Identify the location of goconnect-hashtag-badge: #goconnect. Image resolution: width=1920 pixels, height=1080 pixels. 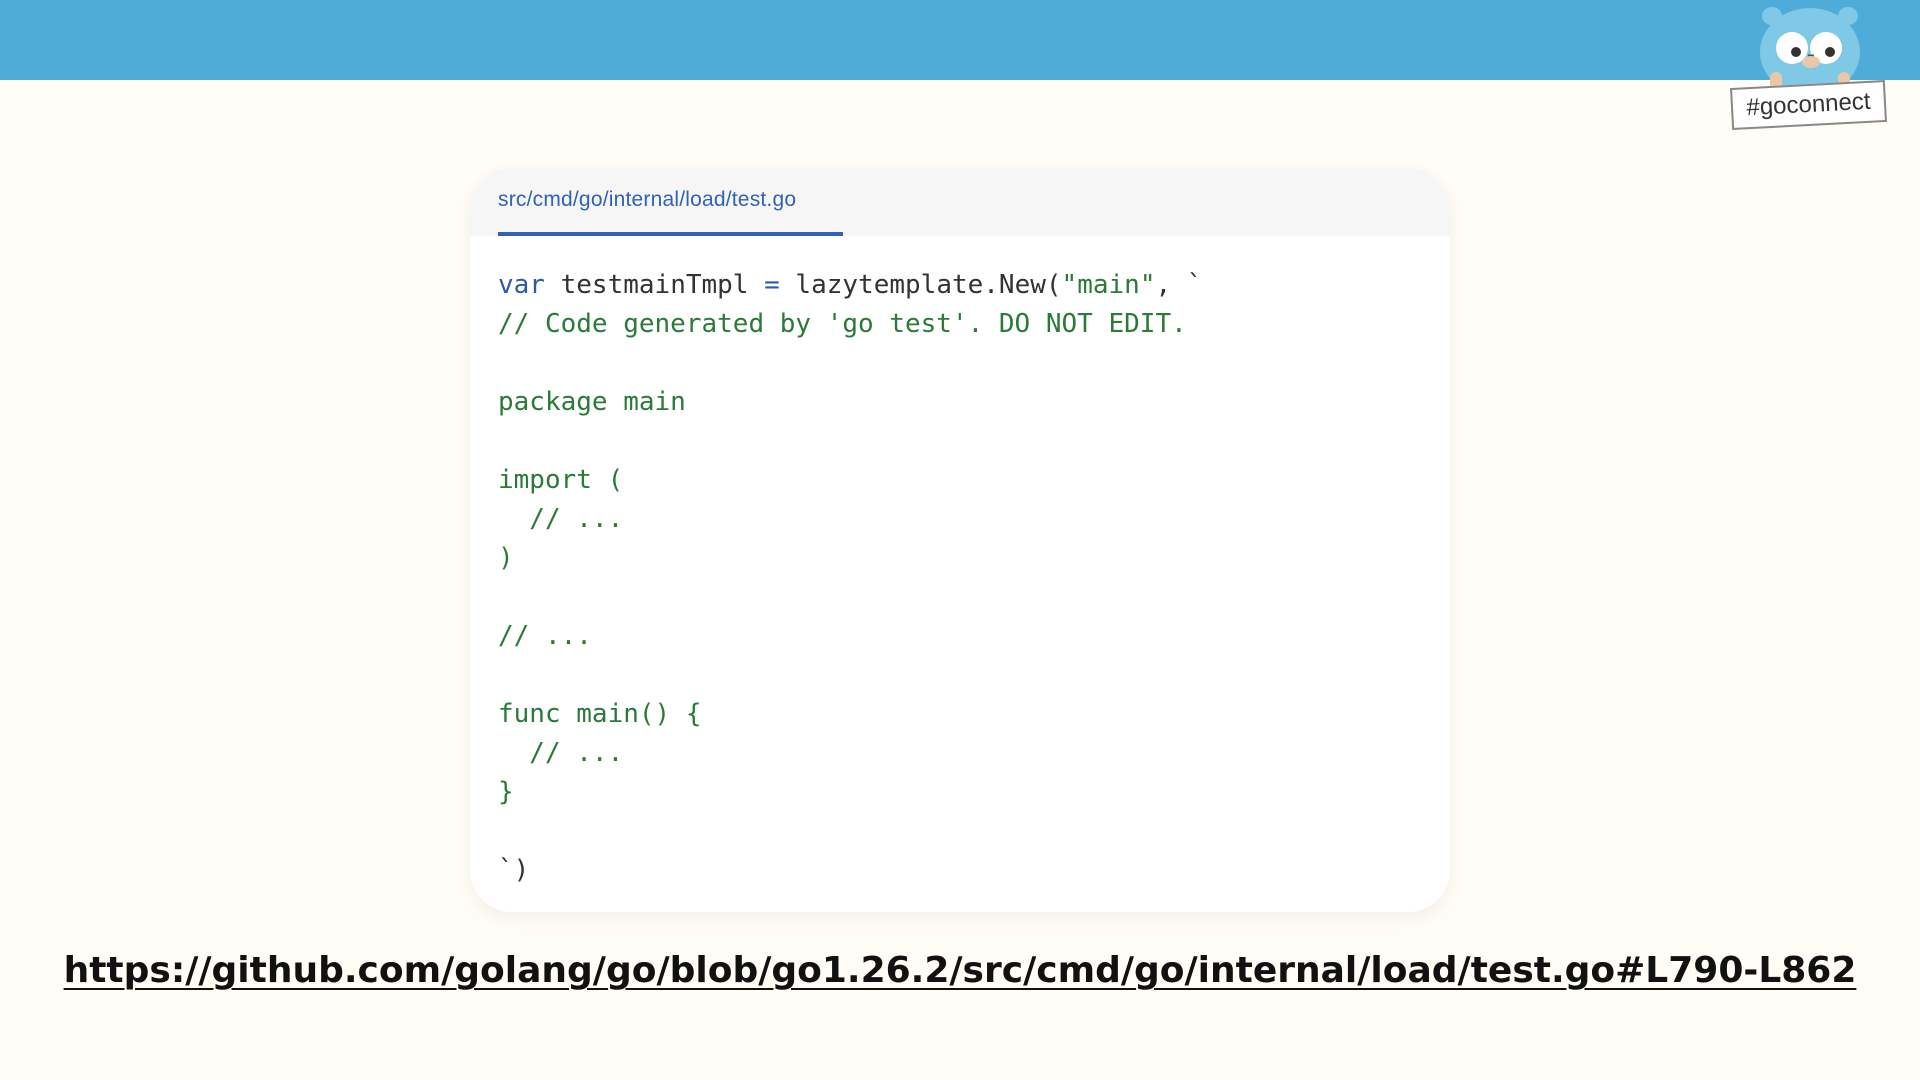
(1808, 105).